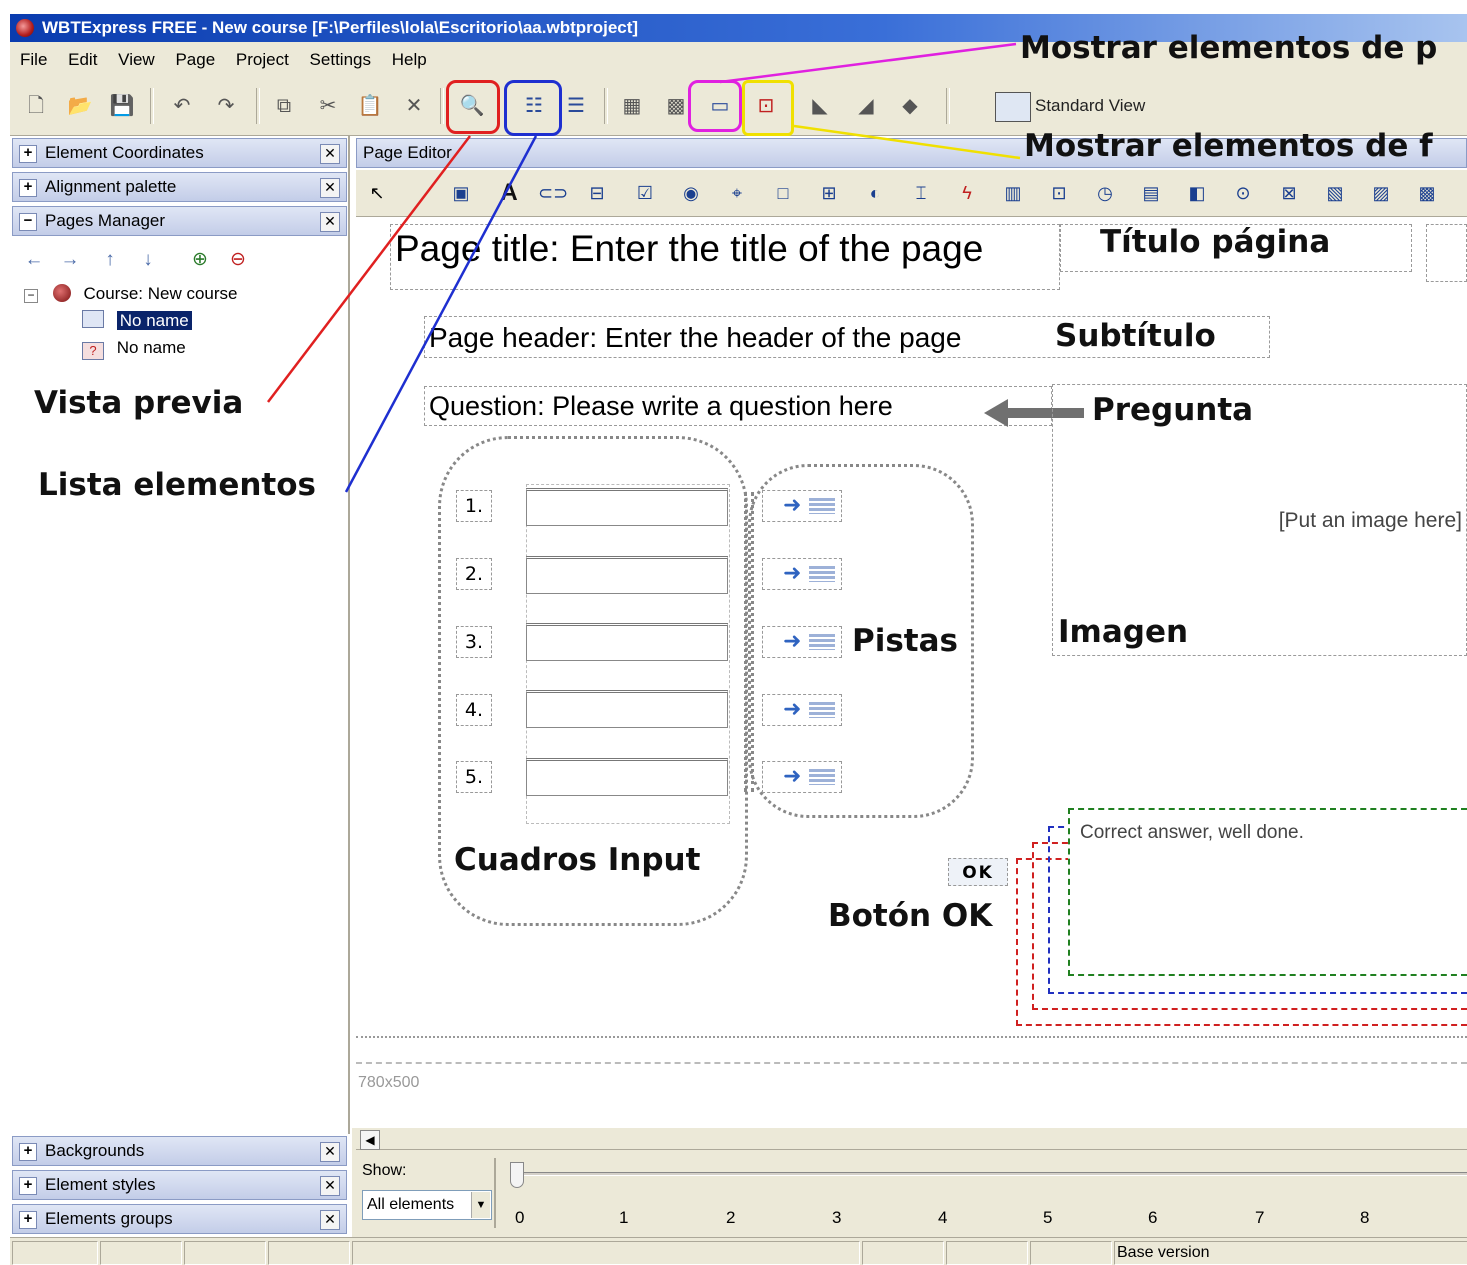 This screenshot has width=1467, height=1265. What do you see at coordinates (179, 1151) in the screenshot?
I see `panel-backgrounds: + Backgrounds ✕` at bounding box center [179, 1151].